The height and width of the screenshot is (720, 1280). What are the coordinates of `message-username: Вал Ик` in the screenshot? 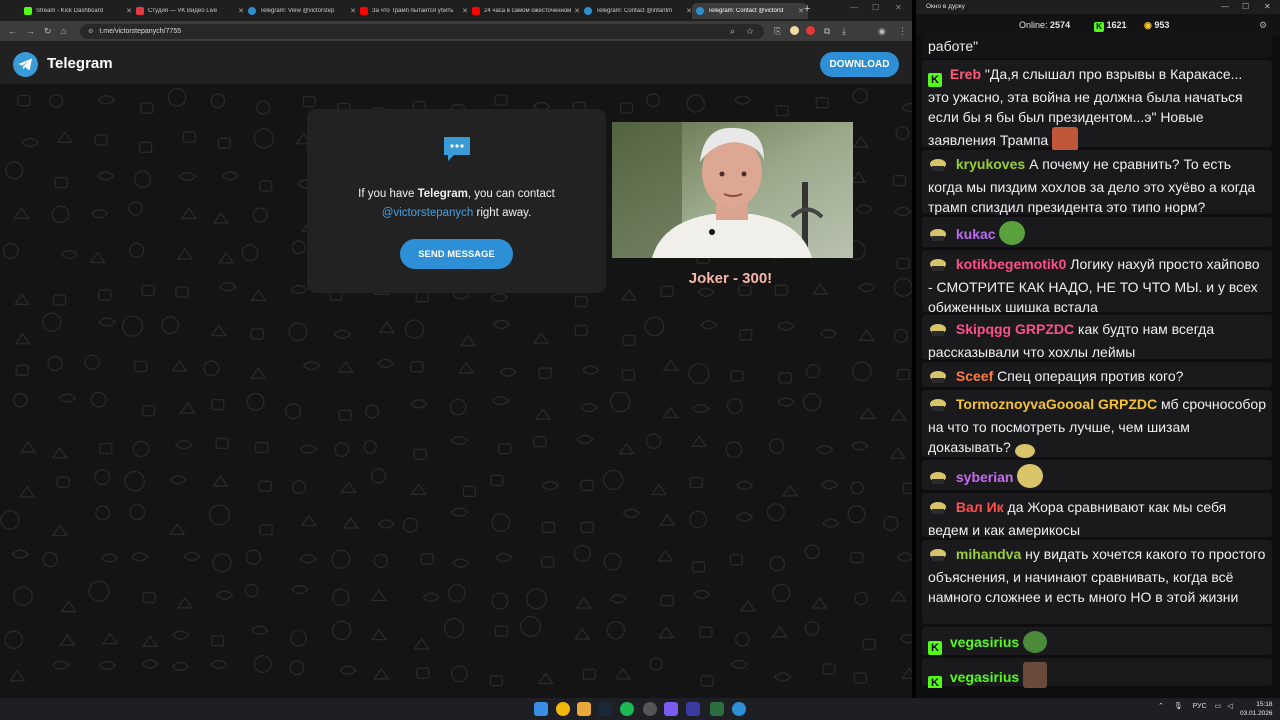 It's located at (980, 507).